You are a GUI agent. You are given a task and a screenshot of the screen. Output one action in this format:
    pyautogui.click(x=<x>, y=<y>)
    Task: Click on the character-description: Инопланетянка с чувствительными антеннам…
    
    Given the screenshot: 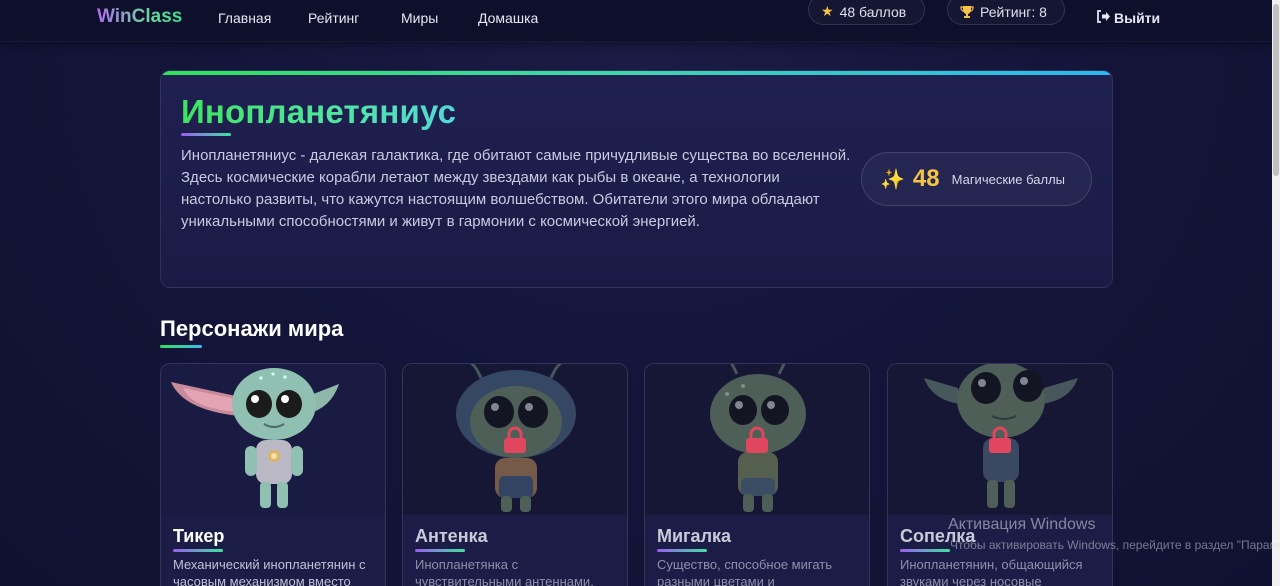 What is the action you would take?
    pyautogui.click(x=504, y=571)
    